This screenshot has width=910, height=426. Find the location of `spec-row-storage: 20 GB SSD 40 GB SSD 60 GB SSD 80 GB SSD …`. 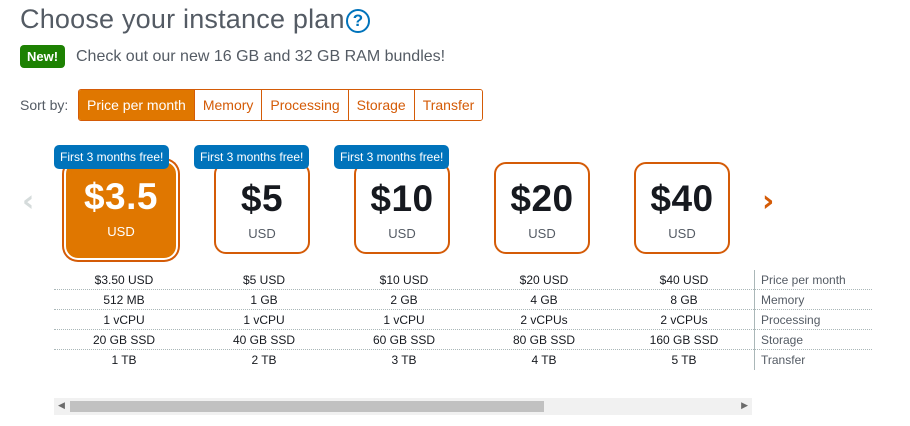

spec-row-storage: 20 GB SSD 40 GB SSD 60 GB SSD 80 GB SSD … is located at coordinates (463, 339).